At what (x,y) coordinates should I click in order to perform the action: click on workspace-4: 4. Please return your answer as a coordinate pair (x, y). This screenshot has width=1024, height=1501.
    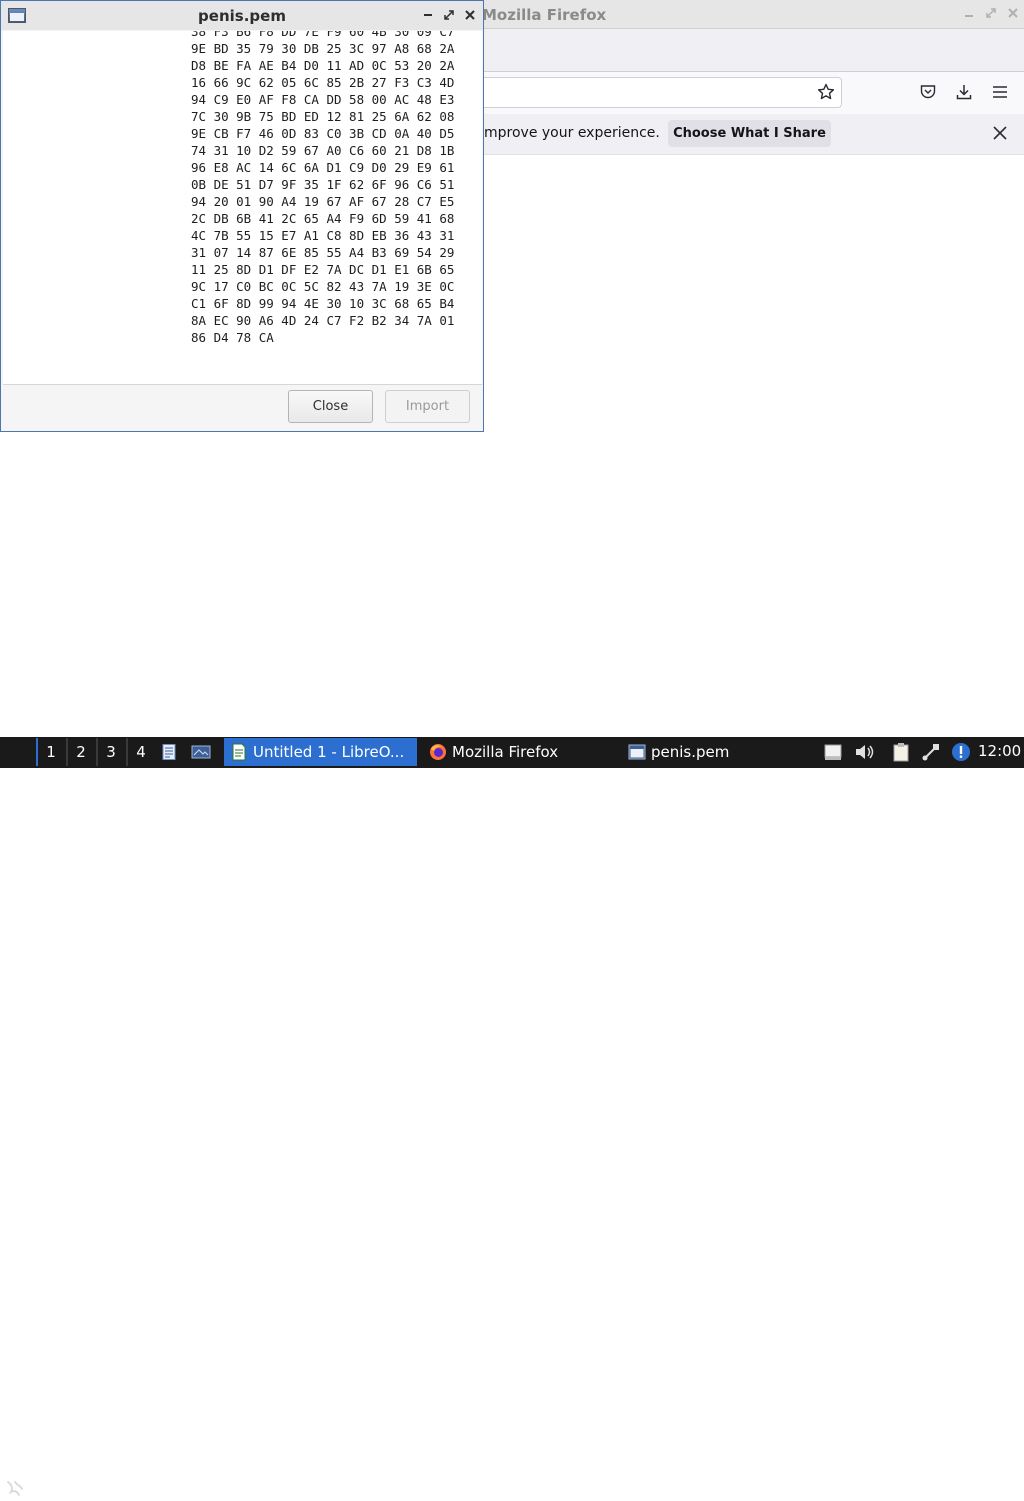
    Looking at the image, I should click on (140, 752).